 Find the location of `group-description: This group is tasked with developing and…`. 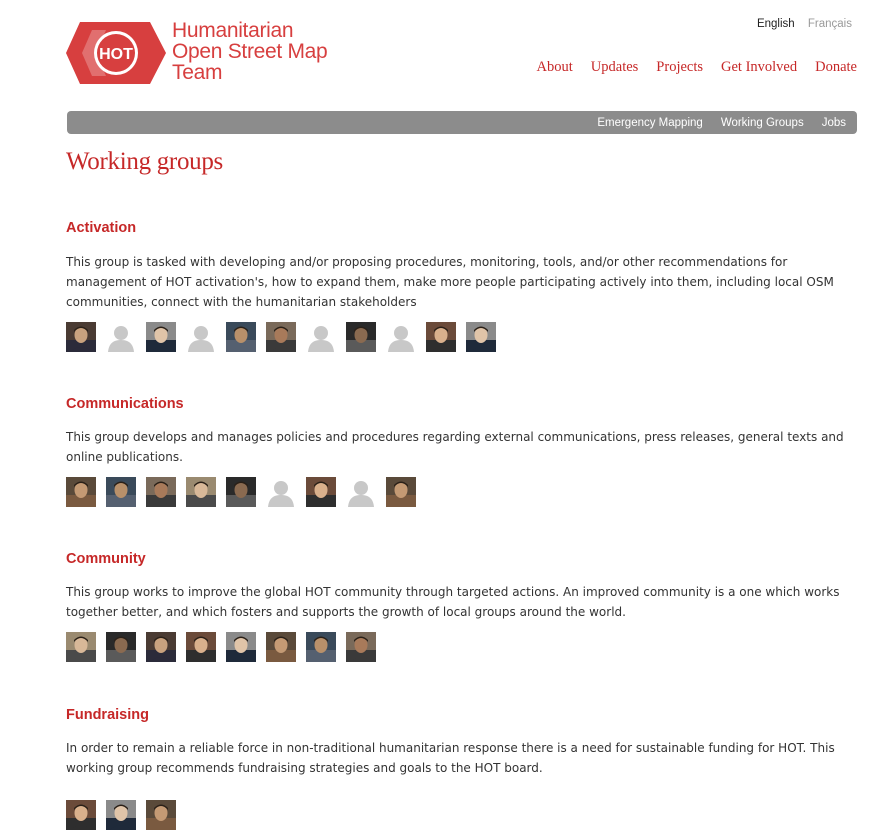

group-description: This group is tasked with developing and… is located at coordinates (450, 282).